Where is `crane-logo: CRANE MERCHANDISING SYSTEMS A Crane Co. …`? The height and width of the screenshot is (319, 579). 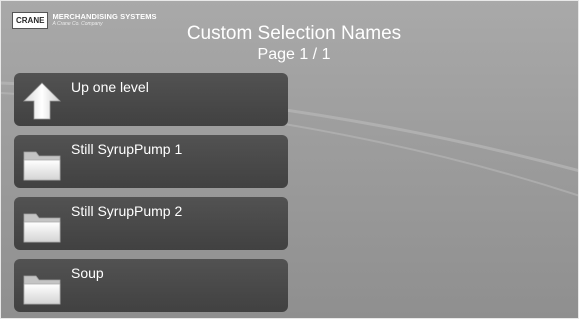 crane-logo: CRANE MERCHANDISING SYSTEMS A Crane Co. … is located at coordinates (84, 20).